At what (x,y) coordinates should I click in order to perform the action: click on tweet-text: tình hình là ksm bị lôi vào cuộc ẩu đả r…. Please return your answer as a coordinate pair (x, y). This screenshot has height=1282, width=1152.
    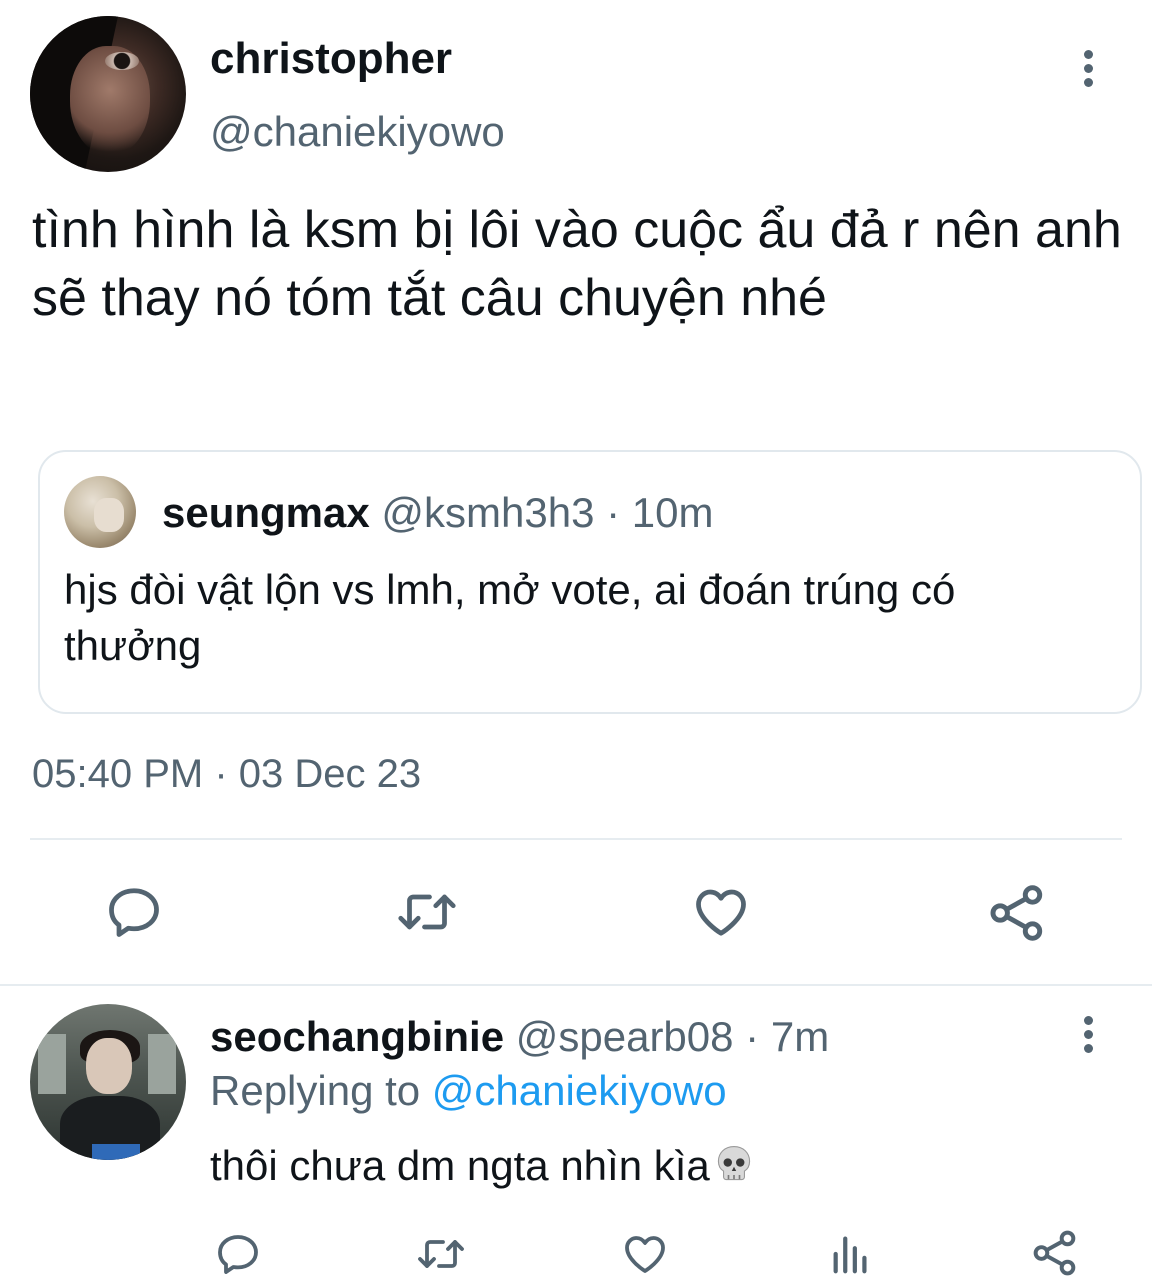
    Looking at the image, I should click on (577, 264).